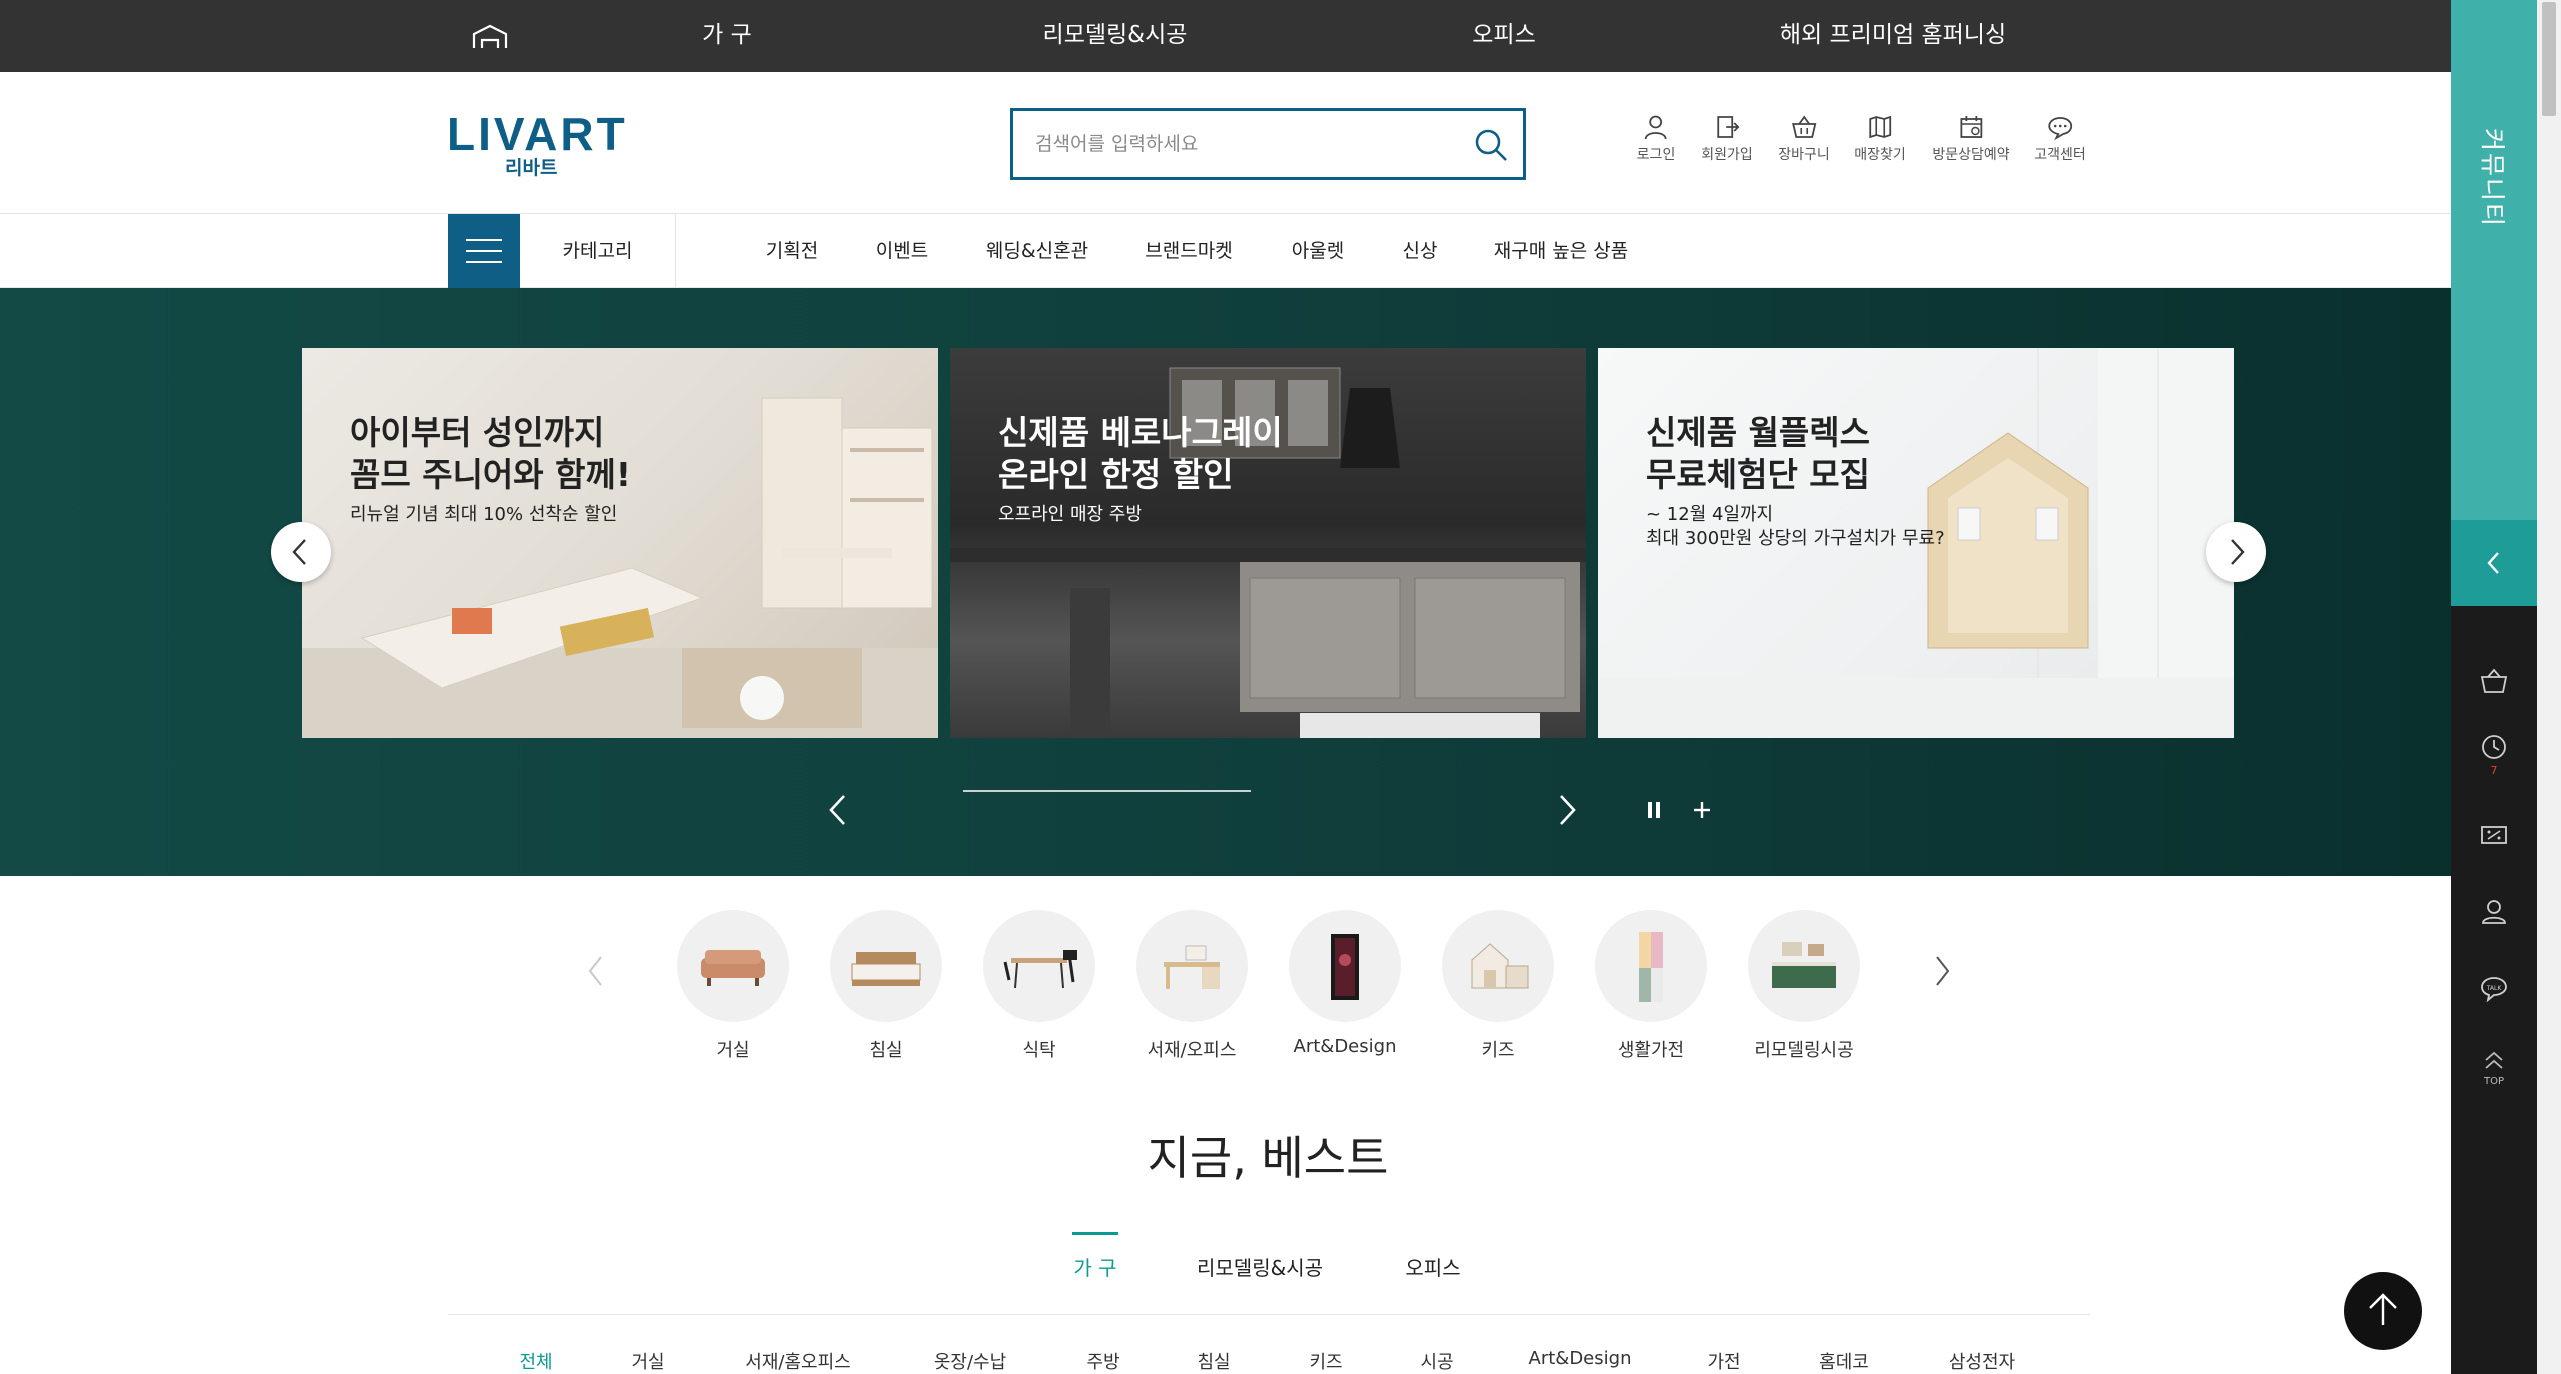 The width and height of the screenshot is (2561, 1374). I want to click on sub-tab-living: 거실, so click(647, 1361).